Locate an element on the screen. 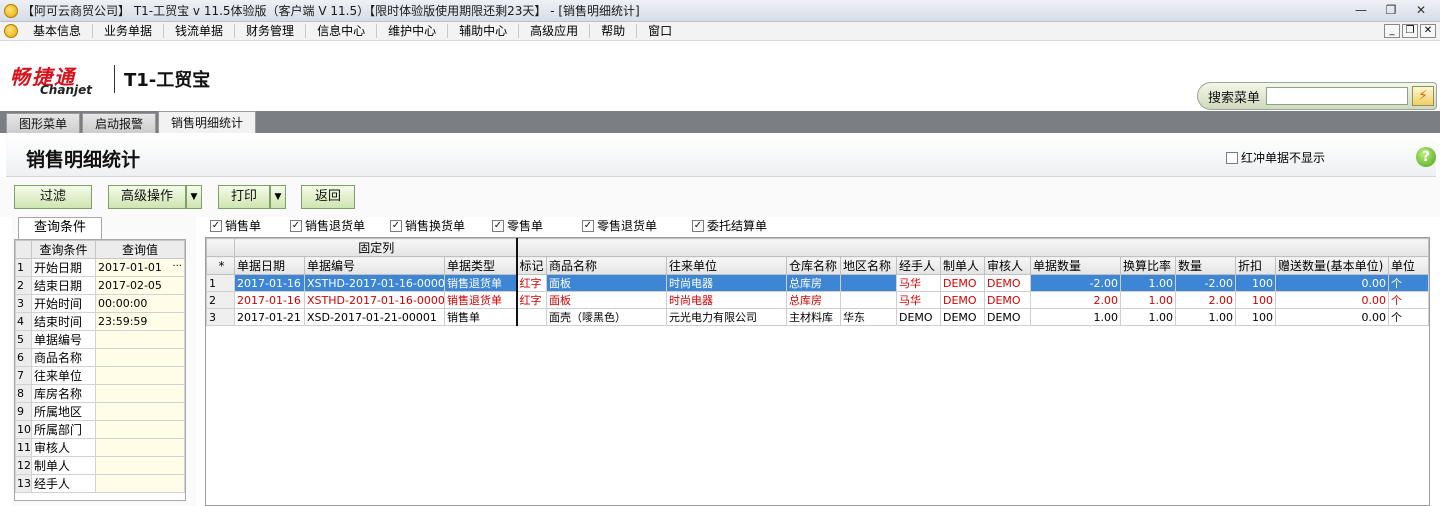  filter-retail-return-checkbox: ✓ is located at coordinates (588, 225).